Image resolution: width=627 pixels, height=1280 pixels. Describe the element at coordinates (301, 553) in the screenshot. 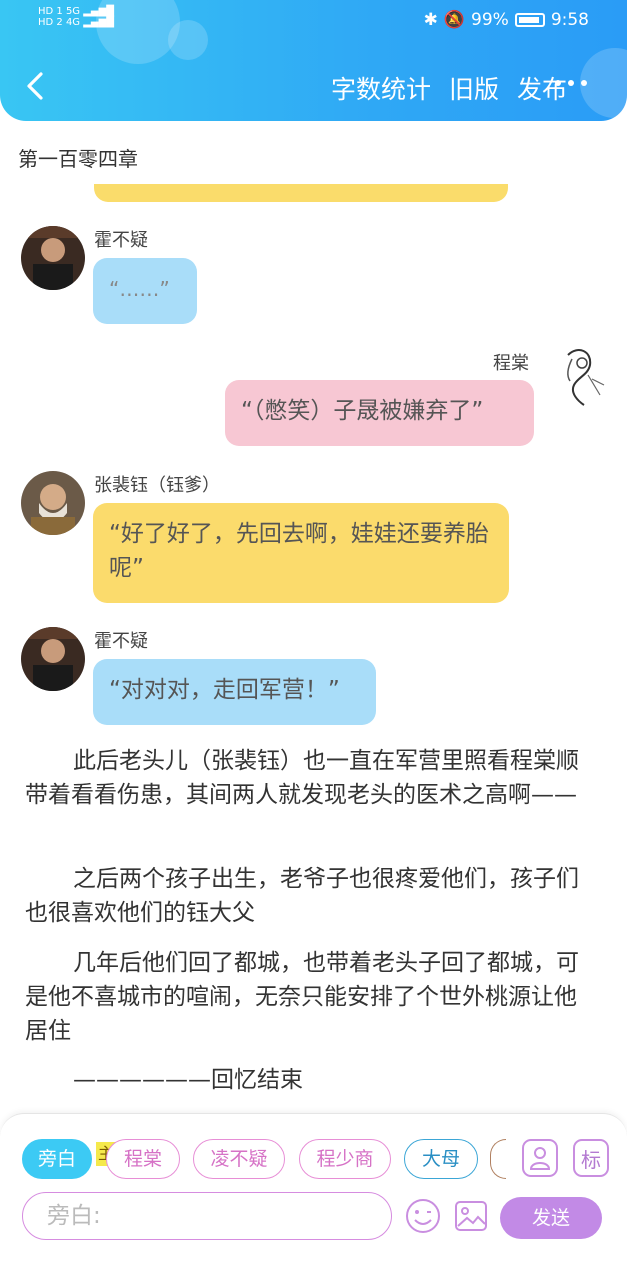

I see `message-bubble: “好了好了，先回去啊，娃娃还要养胎呢”` at that location.